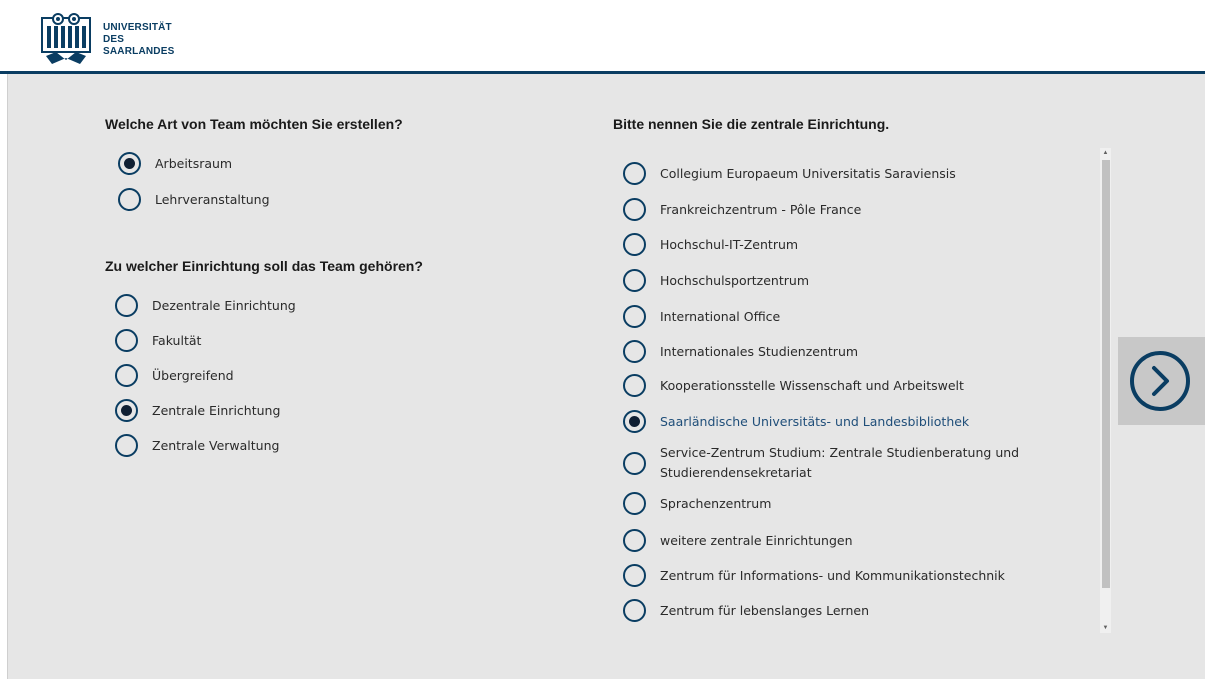 This screenshot has height=679, width=1205. I want to click on option-label: Dezentrale Einrichtung, so click(224, 305).